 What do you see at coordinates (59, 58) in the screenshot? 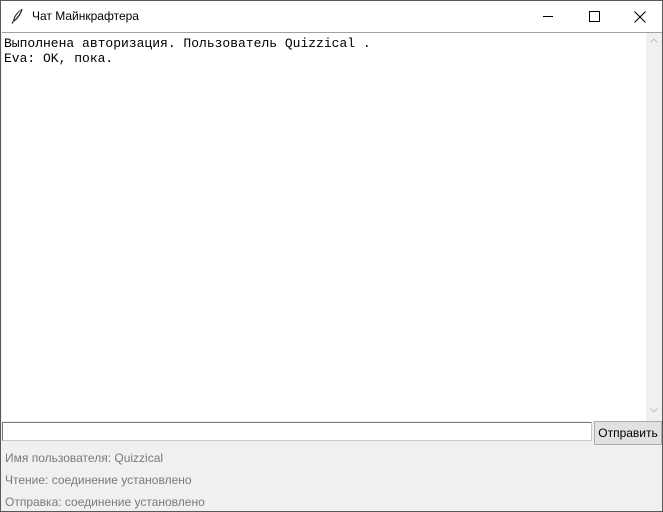
I see `chat-message: Eva: OK, пока.` at bounding box center [59, 58].